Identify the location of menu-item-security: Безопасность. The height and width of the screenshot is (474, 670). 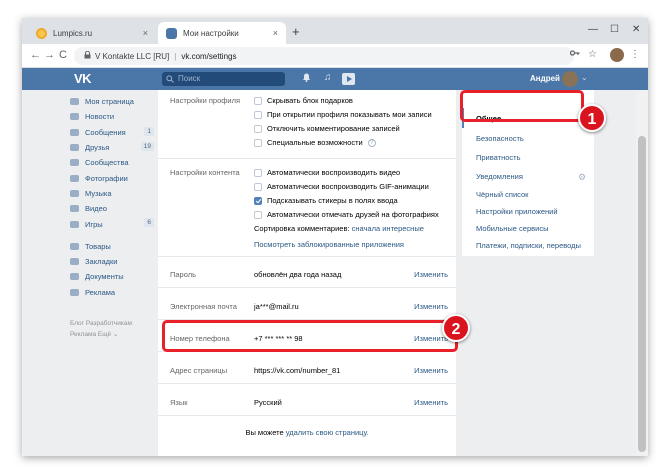
(500, 138).